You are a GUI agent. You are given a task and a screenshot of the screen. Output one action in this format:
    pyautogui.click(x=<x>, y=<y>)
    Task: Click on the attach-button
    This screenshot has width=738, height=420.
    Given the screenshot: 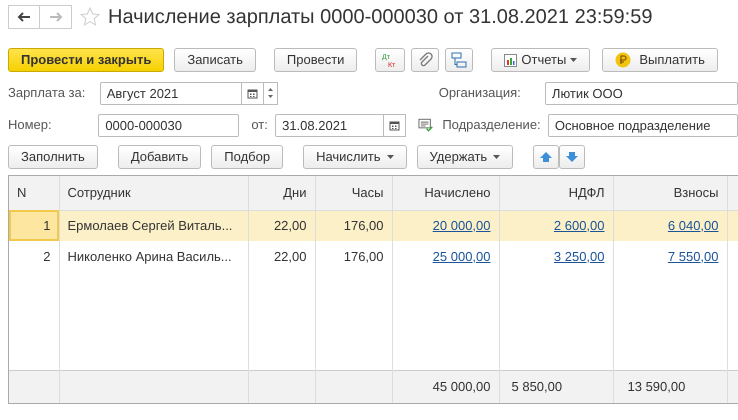 What is the action you would take?
    pyautogui.click(x=425, y=60)
    